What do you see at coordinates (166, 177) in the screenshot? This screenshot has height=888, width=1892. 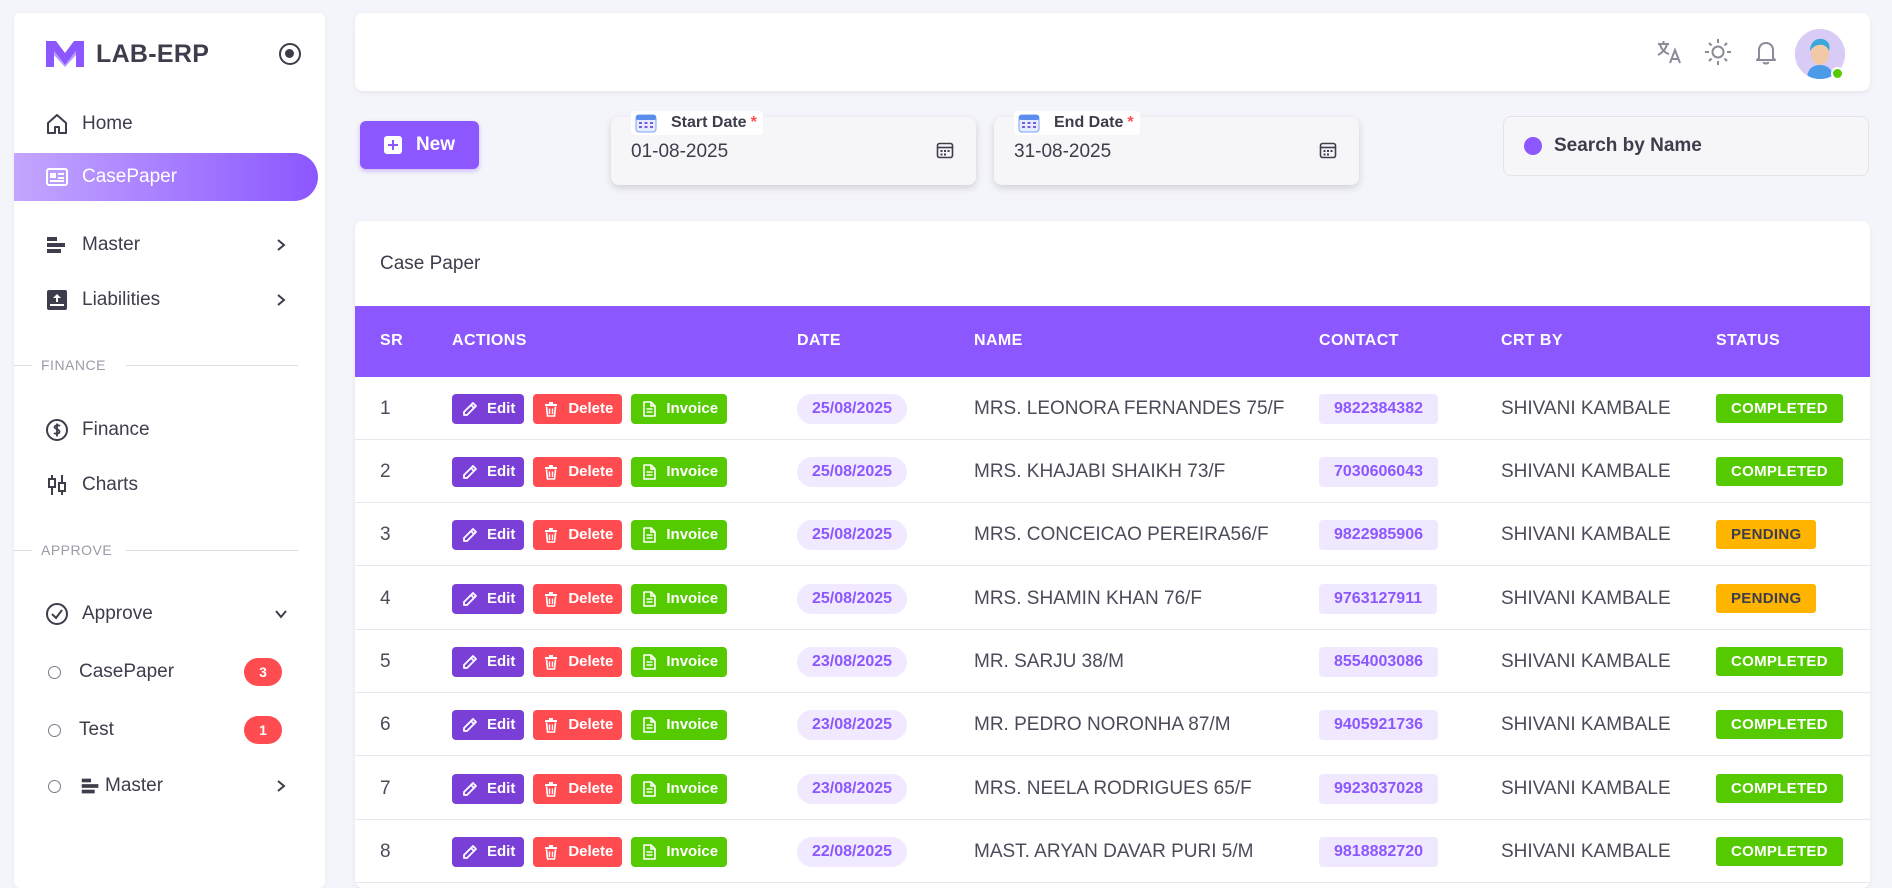 I see `sidebar-item-casepaper: CasePaper` at bounding box center [166, 177].